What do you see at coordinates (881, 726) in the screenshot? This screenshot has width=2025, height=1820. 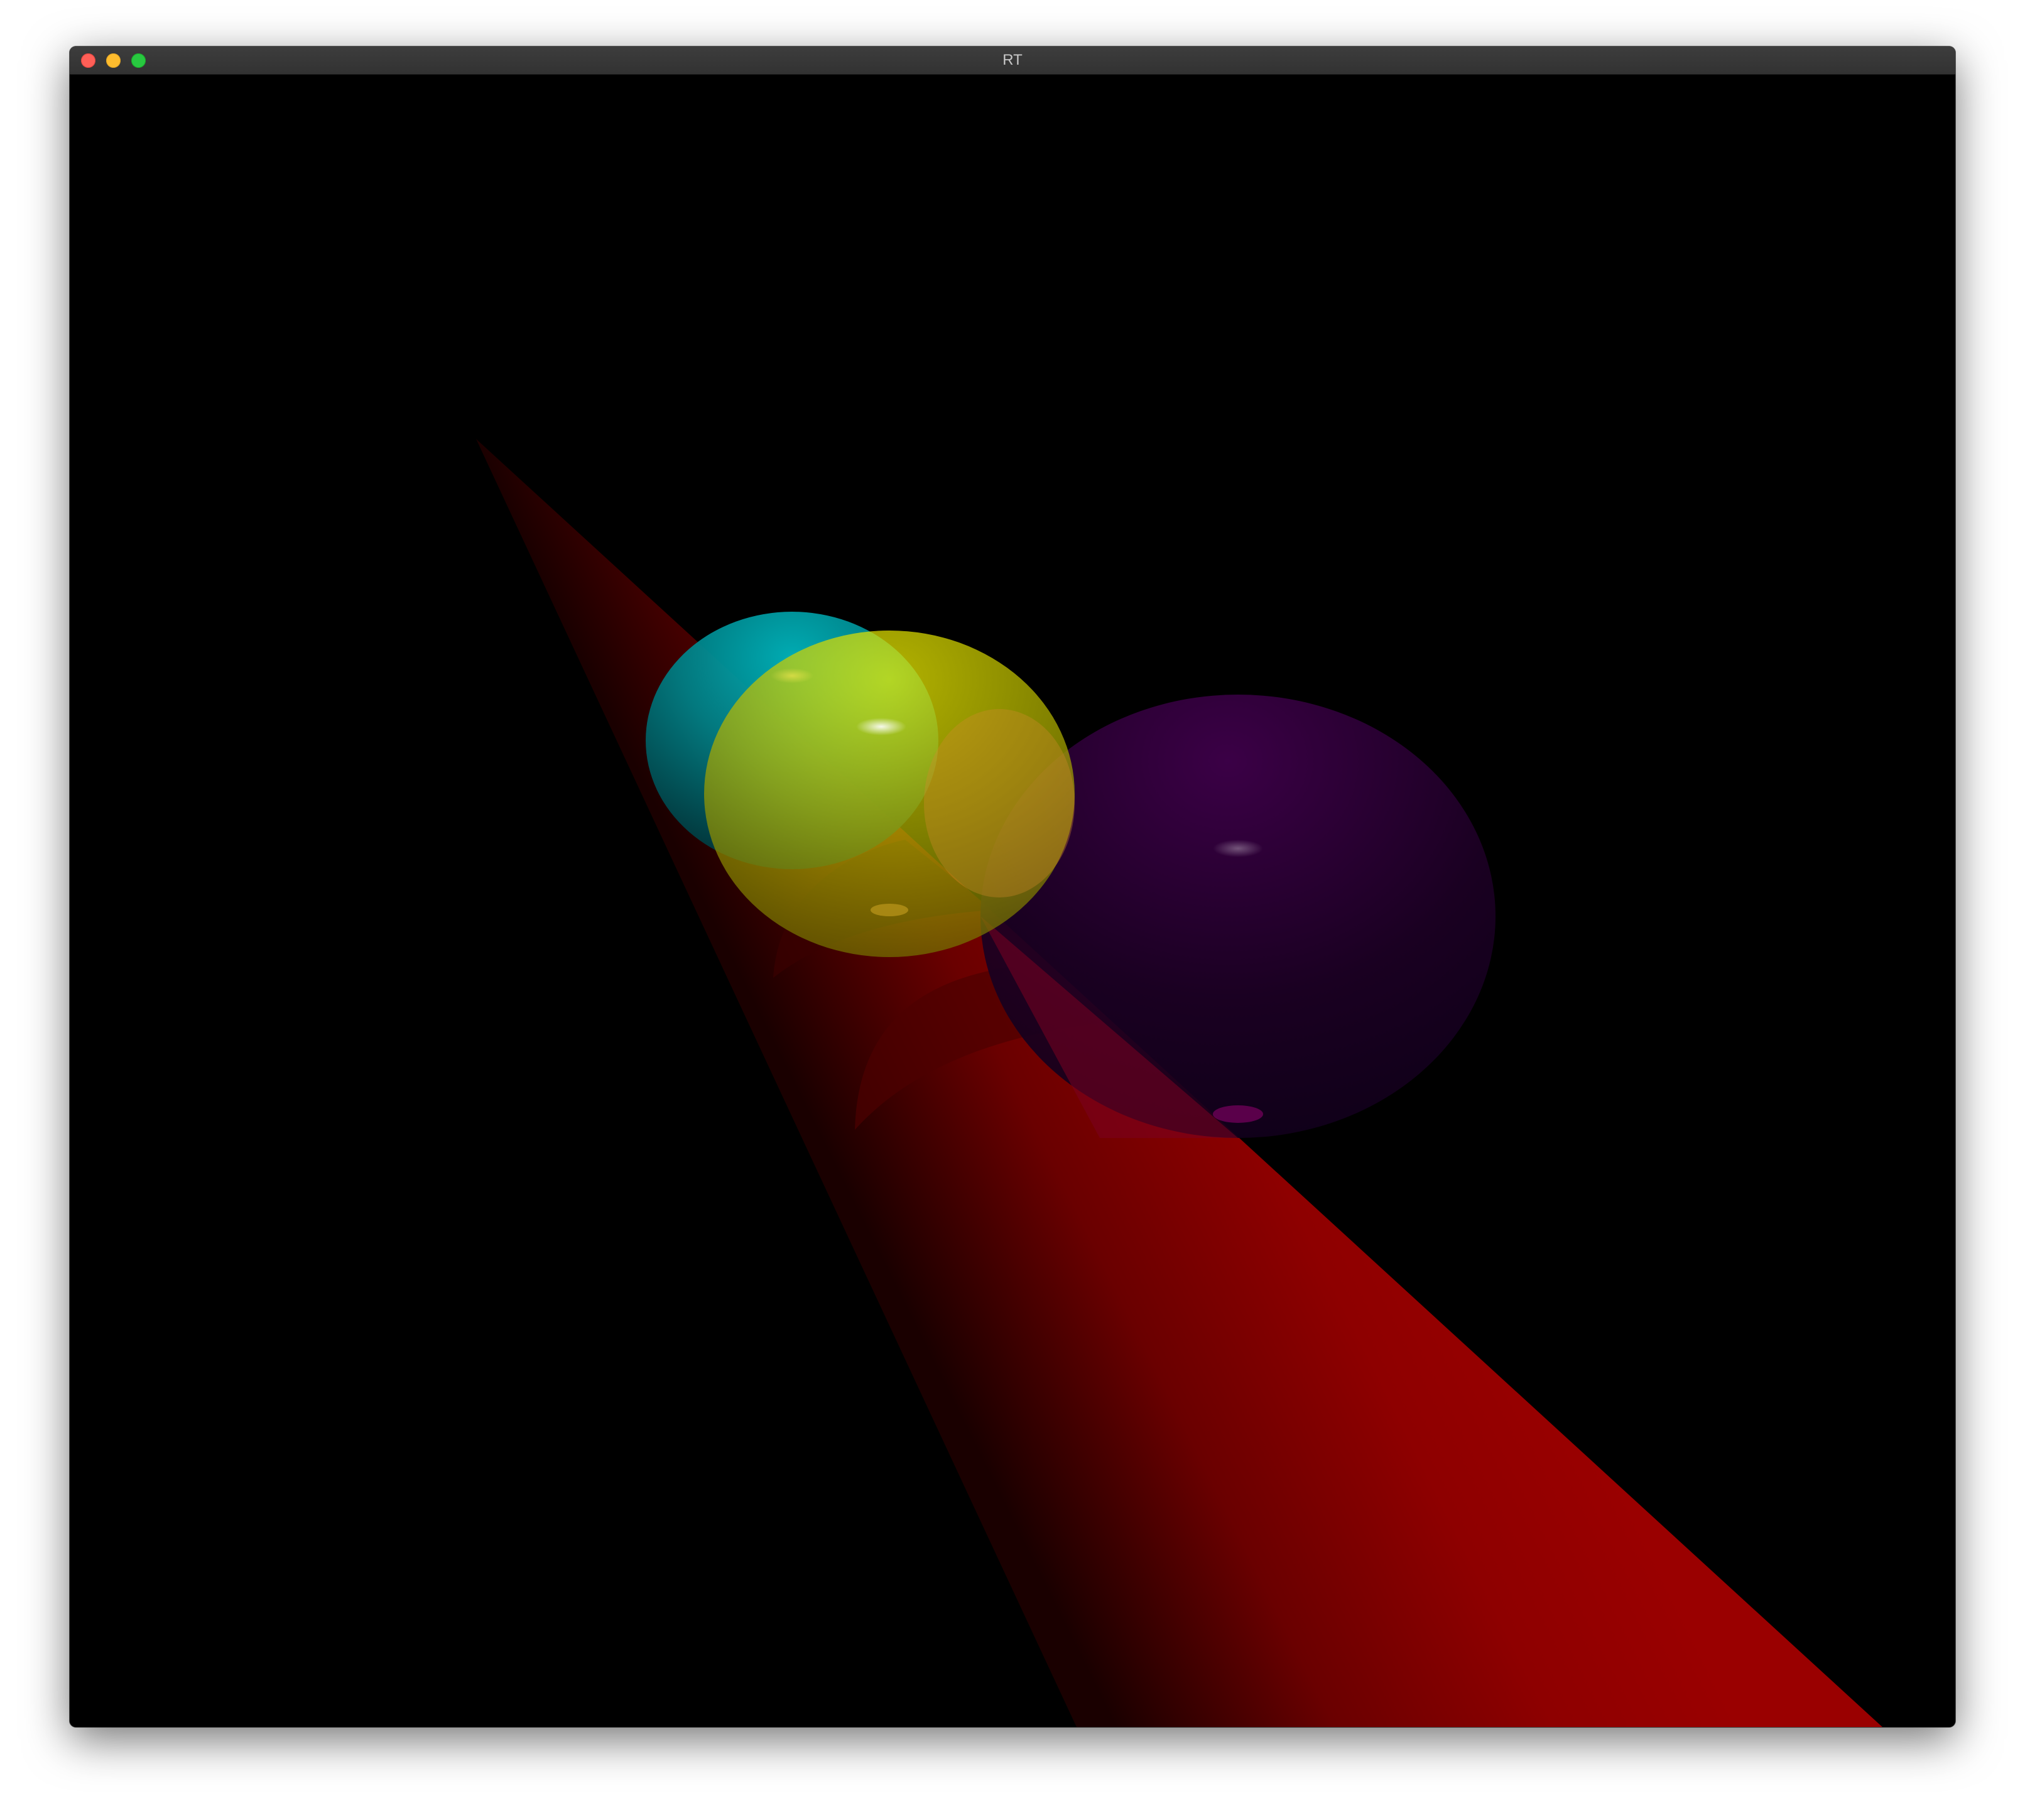 I see `yellow-sphere-highlight` at bounding box center [881, 726].